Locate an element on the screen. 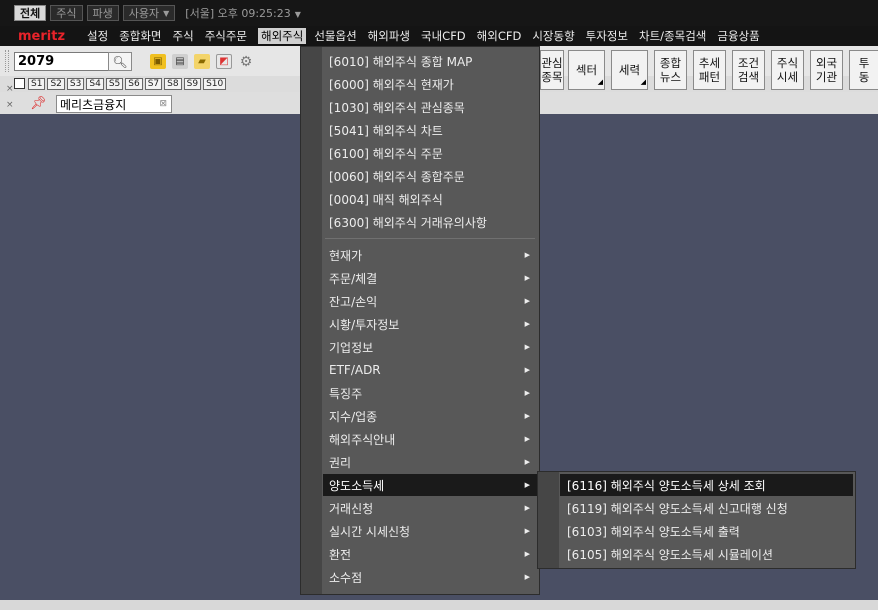 The image size is (878, 610). screenshot-icon: ◩ is located at coordinates (224, 61).